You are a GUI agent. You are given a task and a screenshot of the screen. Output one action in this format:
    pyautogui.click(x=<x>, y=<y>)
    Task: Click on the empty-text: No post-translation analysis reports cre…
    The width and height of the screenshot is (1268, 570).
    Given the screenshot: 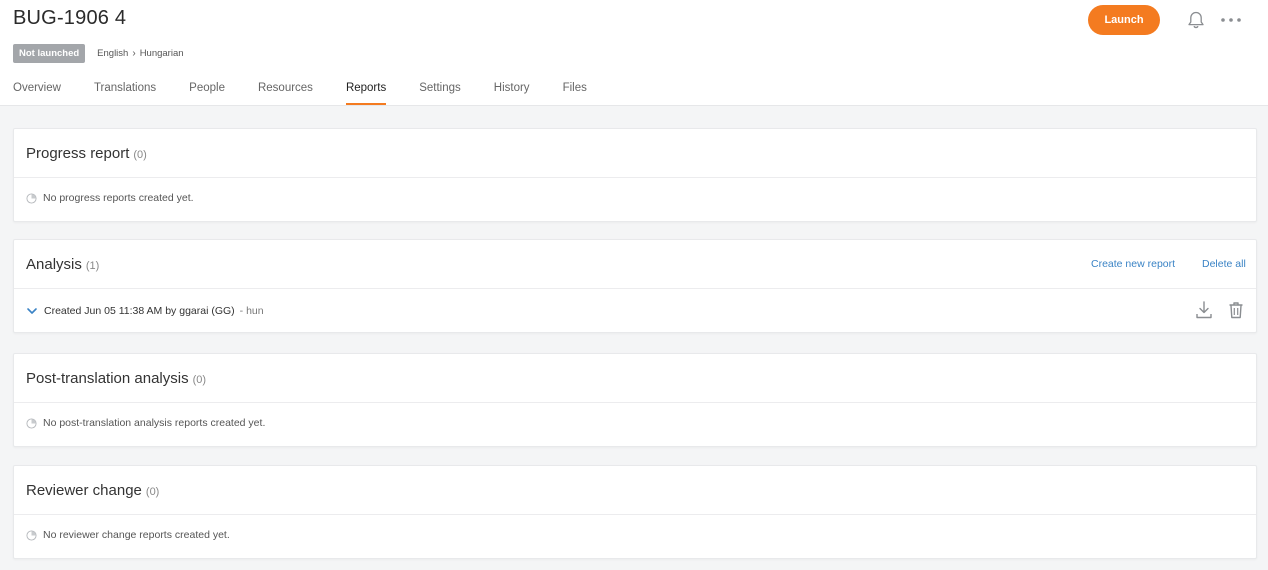 What is the action you would take?
    pyautogui.click(x=154, y=423)
    